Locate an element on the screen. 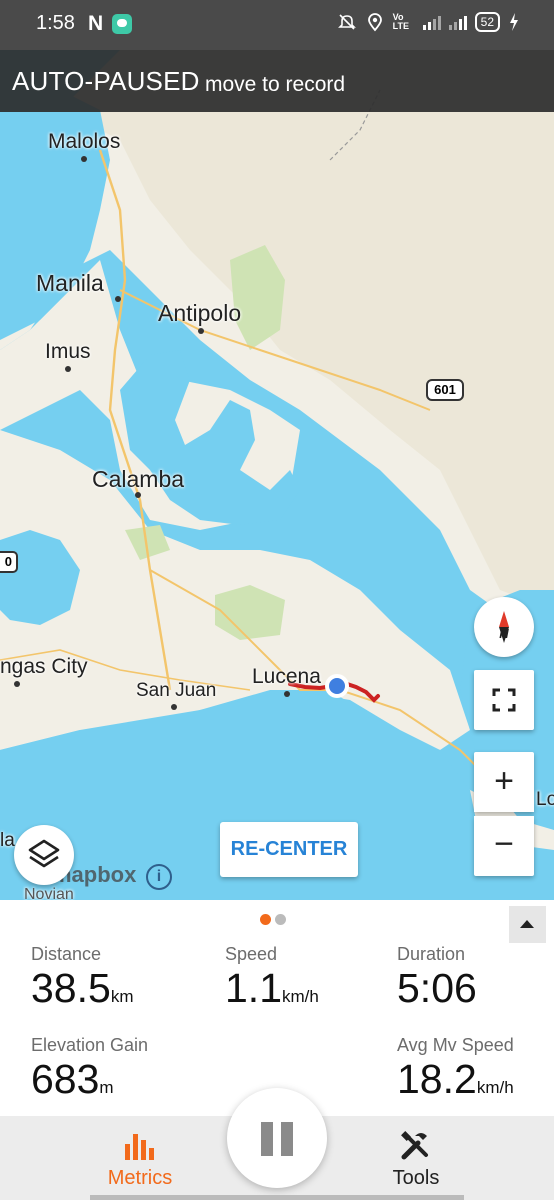 The image size is (554, 1200). place-batangas-city: ngas City is located at coordinates (44, 666).